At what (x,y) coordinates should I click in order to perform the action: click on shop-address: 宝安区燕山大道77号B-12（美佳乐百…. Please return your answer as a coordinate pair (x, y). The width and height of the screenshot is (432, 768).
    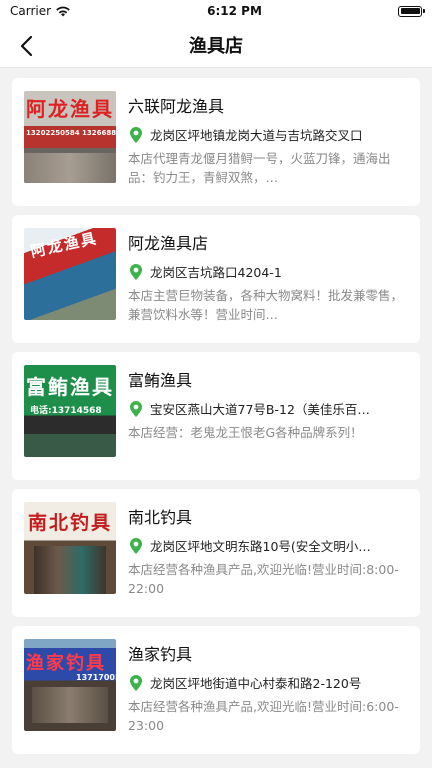
    Looking at the image, I should click on (268, 408).